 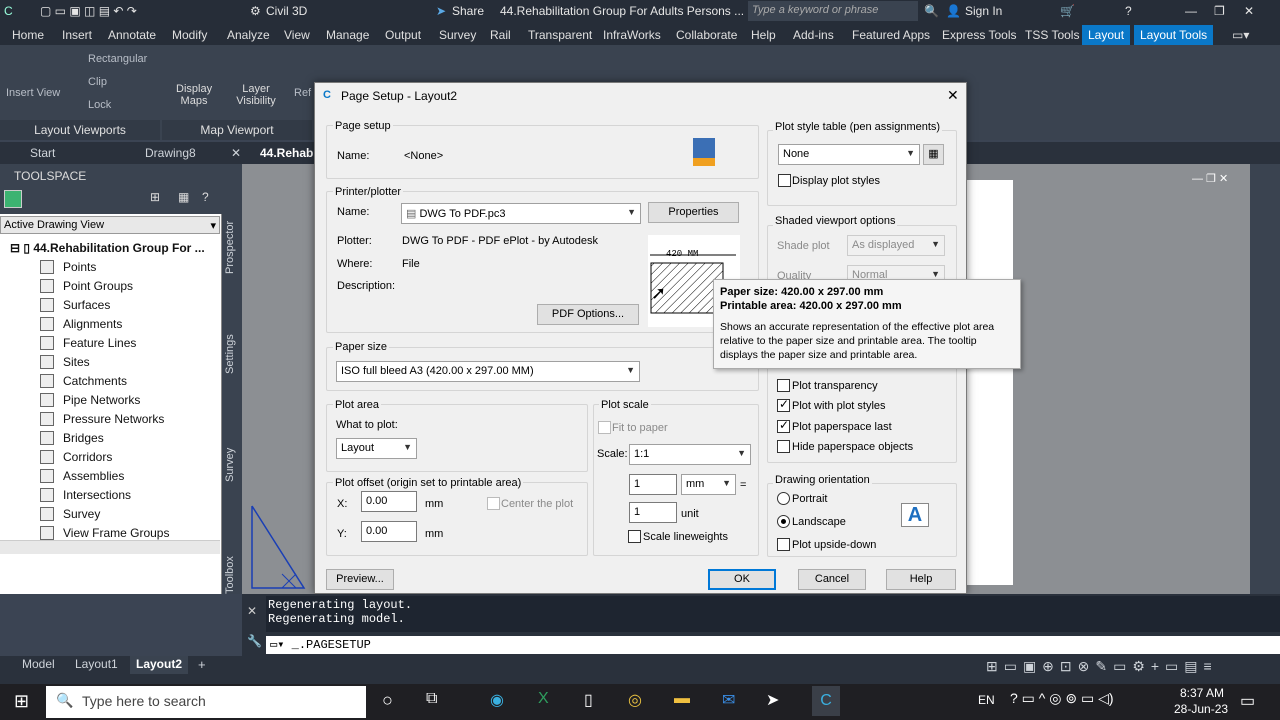 What do you see at coordinates (783, 425) in the screenshot?
I see `plot-paperspace-last-checkbox` at bounding box center [783, 425].